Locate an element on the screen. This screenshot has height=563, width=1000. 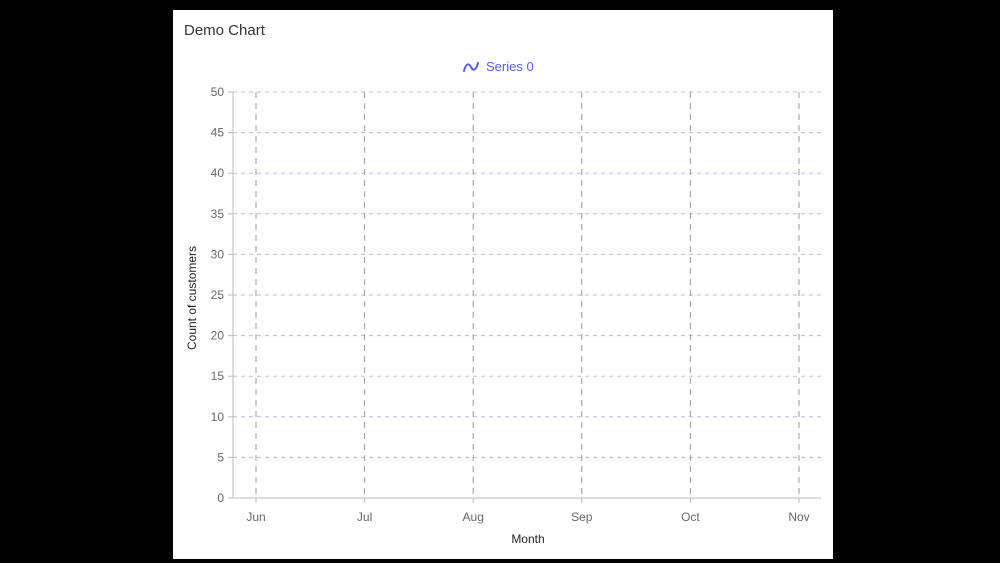
y-tick-label: 10 is located at coordinates (218, 417).